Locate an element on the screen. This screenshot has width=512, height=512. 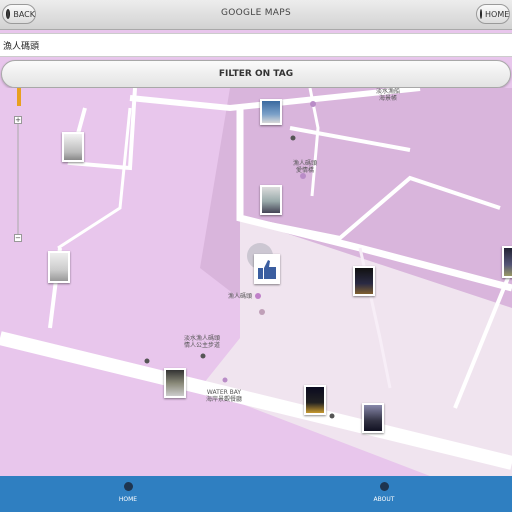
info-icon is located at coordinates (384, 486).